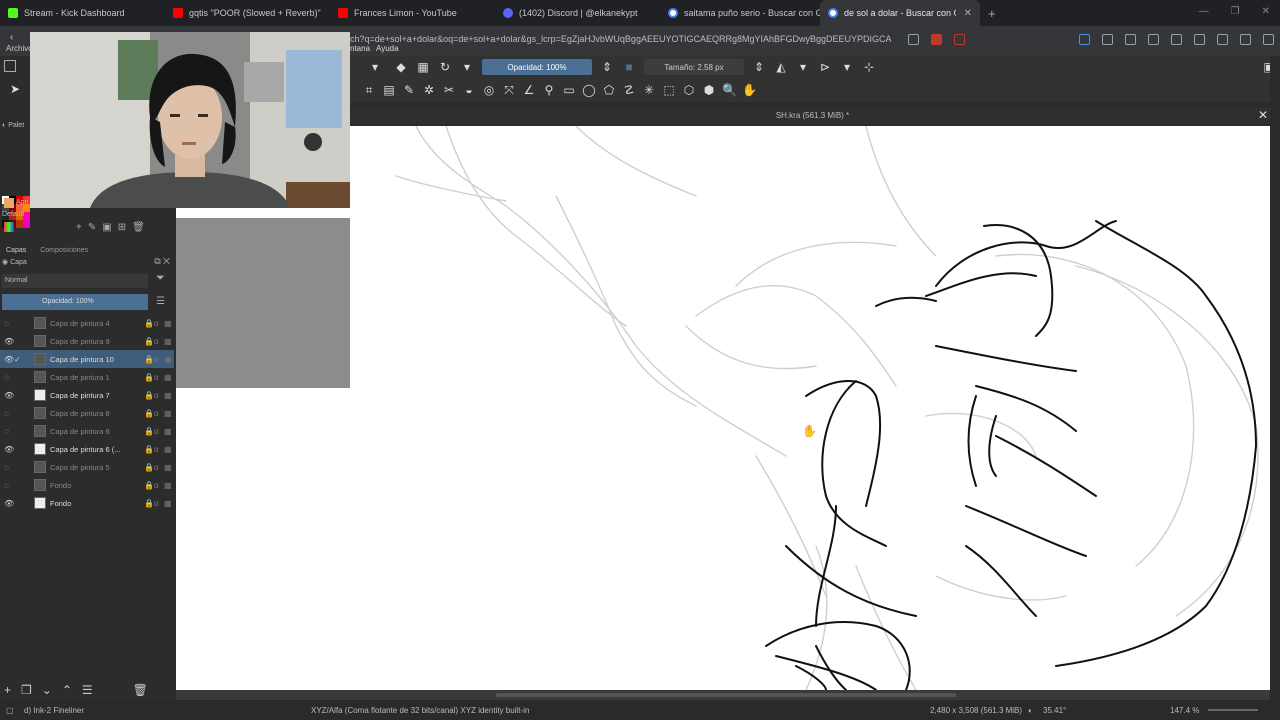 Image resolution: width=1280 pixels, height=720 pixels. I want to click on horizontal-scrollbar, so click(723, 695).